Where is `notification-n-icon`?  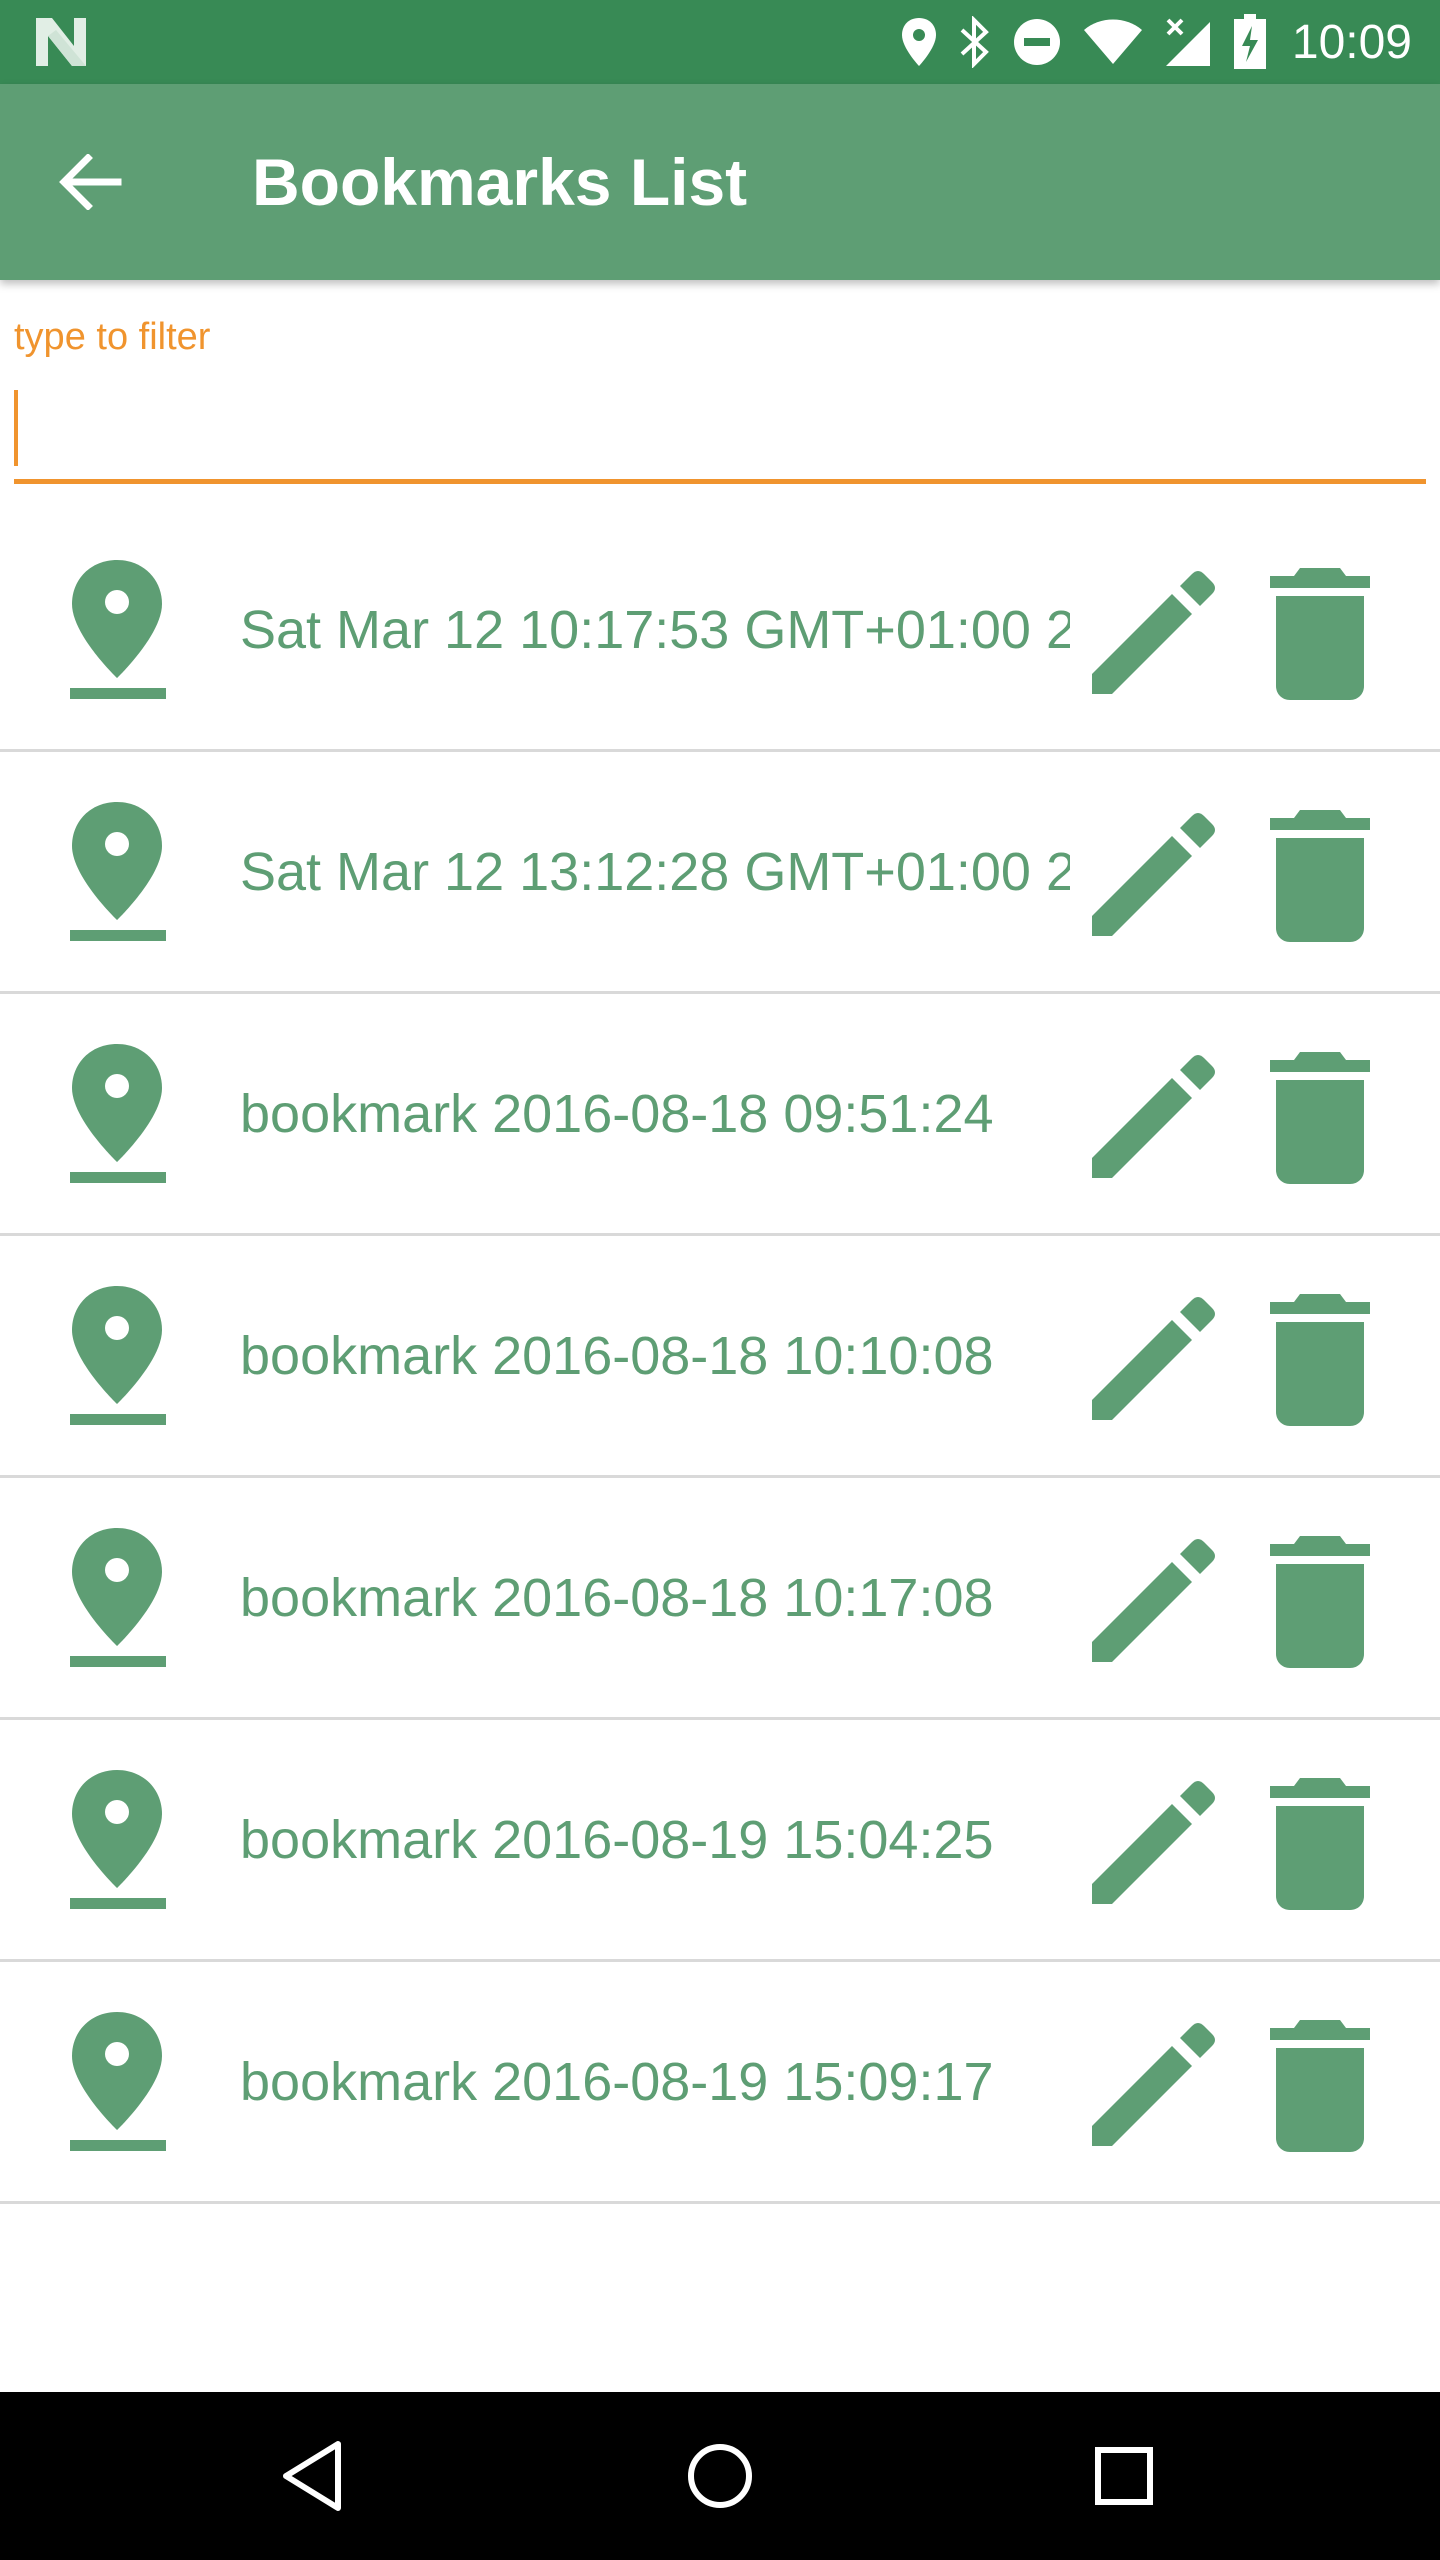
notification-n-icon is located at coordinates (61, 42).